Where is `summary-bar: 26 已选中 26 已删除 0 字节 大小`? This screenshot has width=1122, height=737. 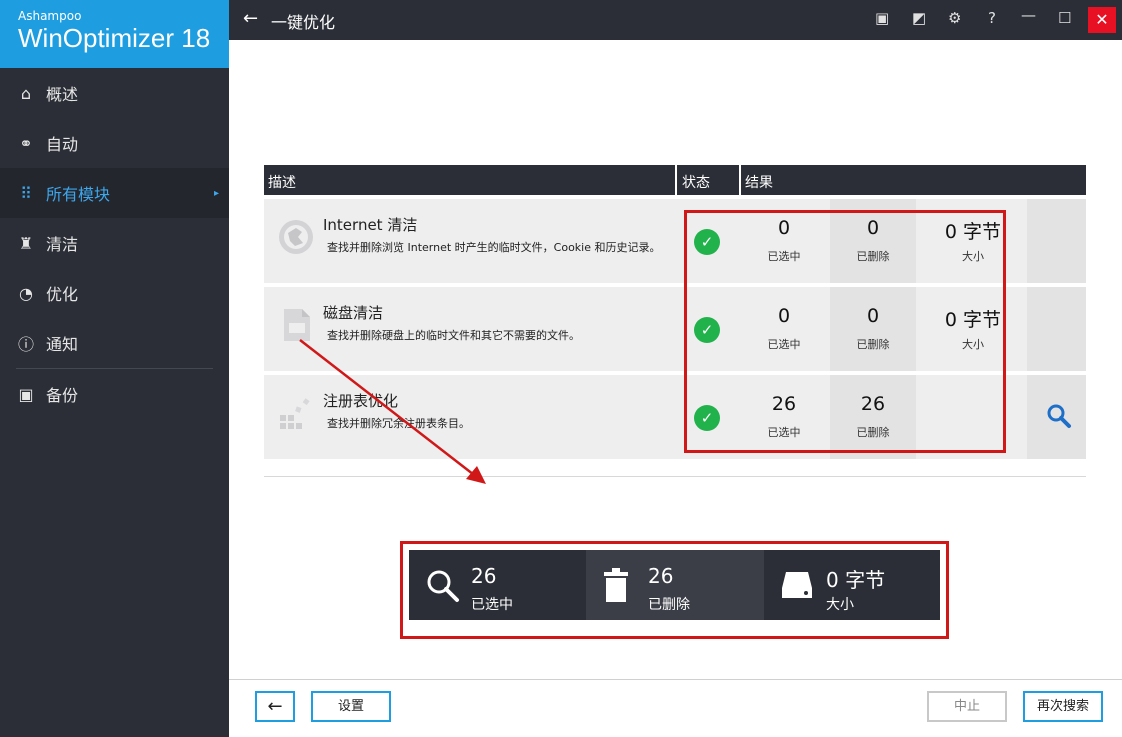 summary-bar: 26 已选中 26 已删除 0 字节 大小 is located at coordinates (674, 585).